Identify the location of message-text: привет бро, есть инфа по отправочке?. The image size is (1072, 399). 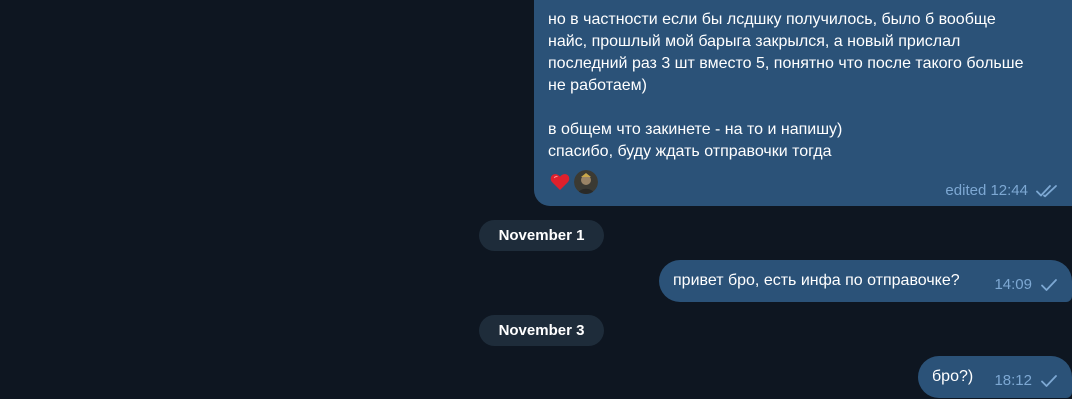
(816, 280).